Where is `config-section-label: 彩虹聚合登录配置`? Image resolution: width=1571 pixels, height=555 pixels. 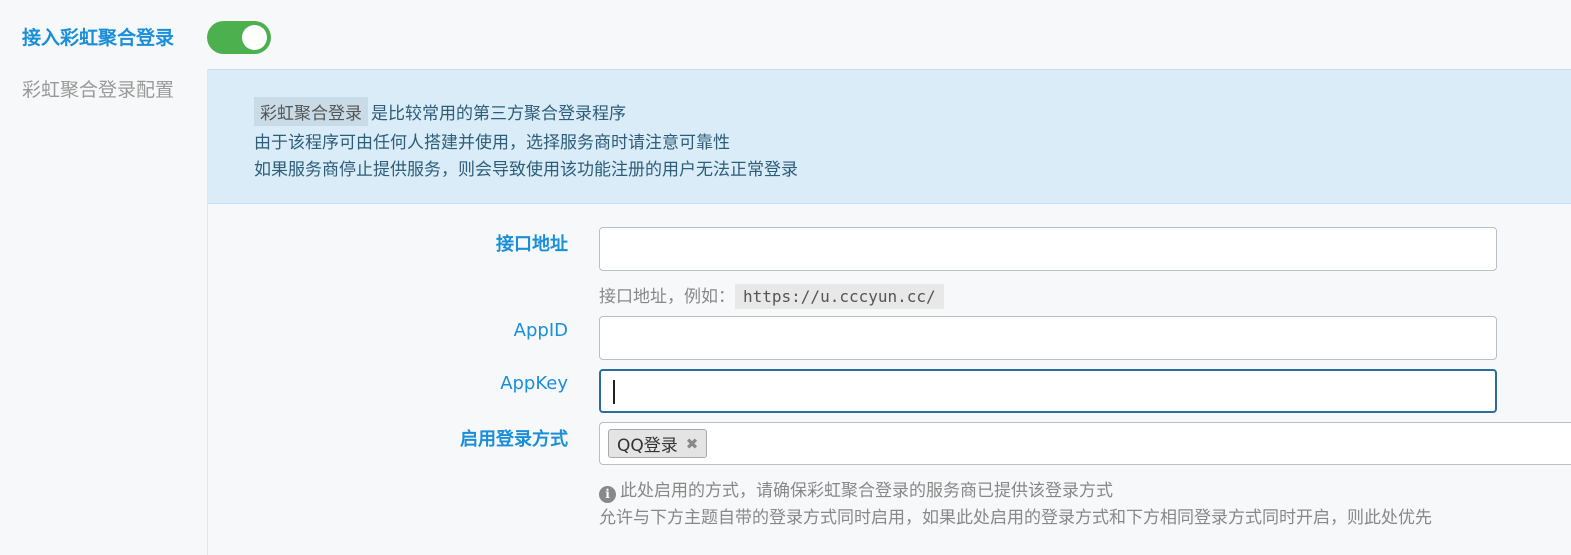
config-section-label: 彩虹聚合登录配置 is located at coordinates (98, 90).